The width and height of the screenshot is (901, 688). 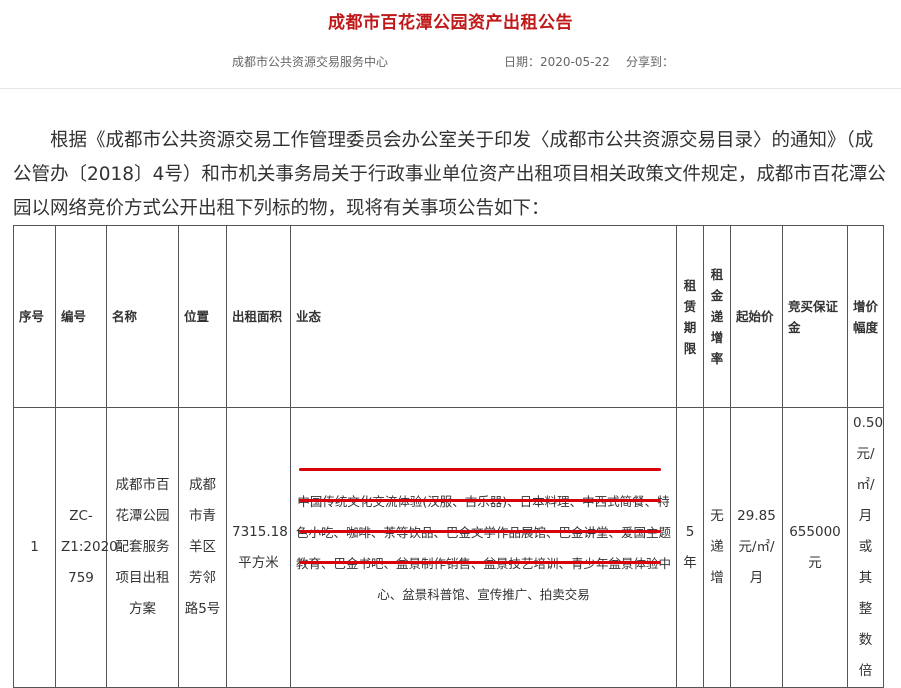 What do you see at coordinates (483, 316) in the screenshot?
I see `header-business: 业态` at bounding box center [483, 316].